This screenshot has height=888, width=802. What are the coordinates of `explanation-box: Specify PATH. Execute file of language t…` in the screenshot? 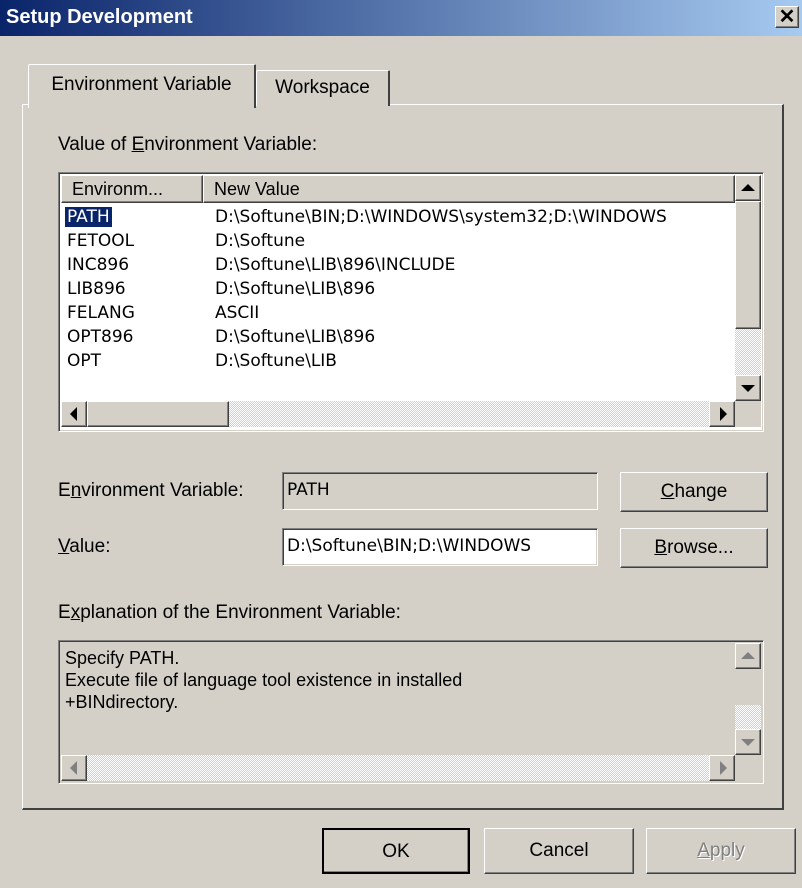 It's located at (411, 712).